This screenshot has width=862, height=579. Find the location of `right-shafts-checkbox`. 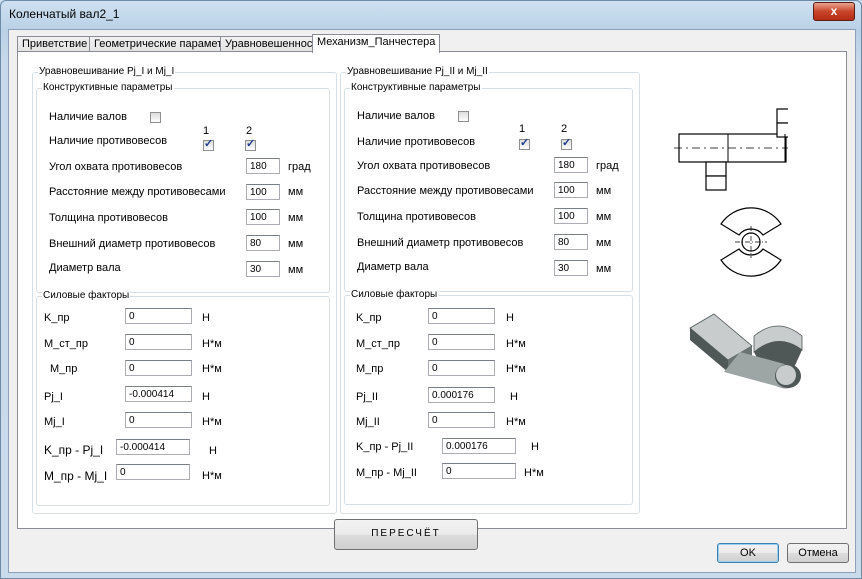

right-shafts-checkbox is located at coordinates (463, 116).